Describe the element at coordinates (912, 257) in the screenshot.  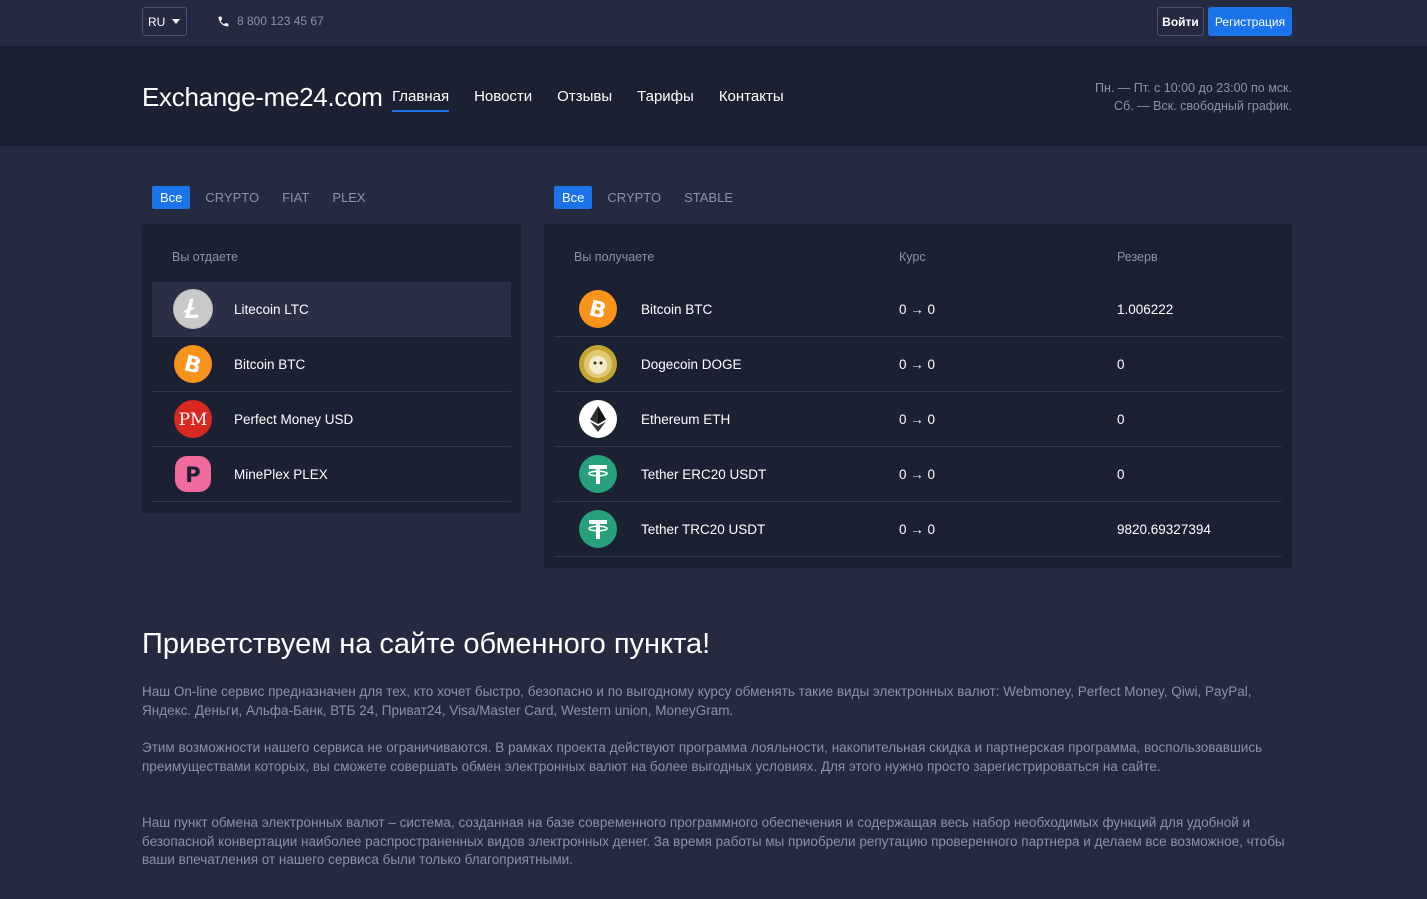
I see `rate-heading: Курс` at that location.